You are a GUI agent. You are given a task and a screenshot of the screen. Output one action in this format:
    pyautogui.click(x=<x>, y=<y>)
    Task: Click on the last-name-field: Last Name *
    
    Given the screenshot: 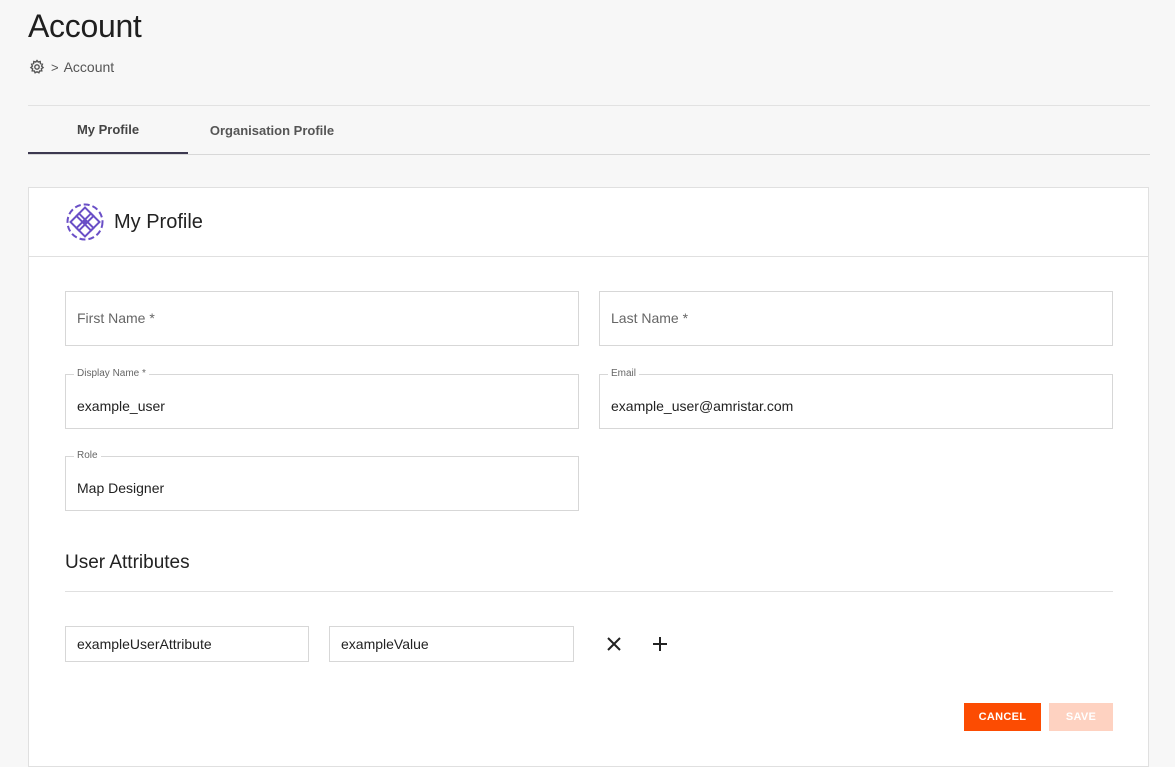 What is the action you would take?
    pyautogui.click(x=856, y=318)
    